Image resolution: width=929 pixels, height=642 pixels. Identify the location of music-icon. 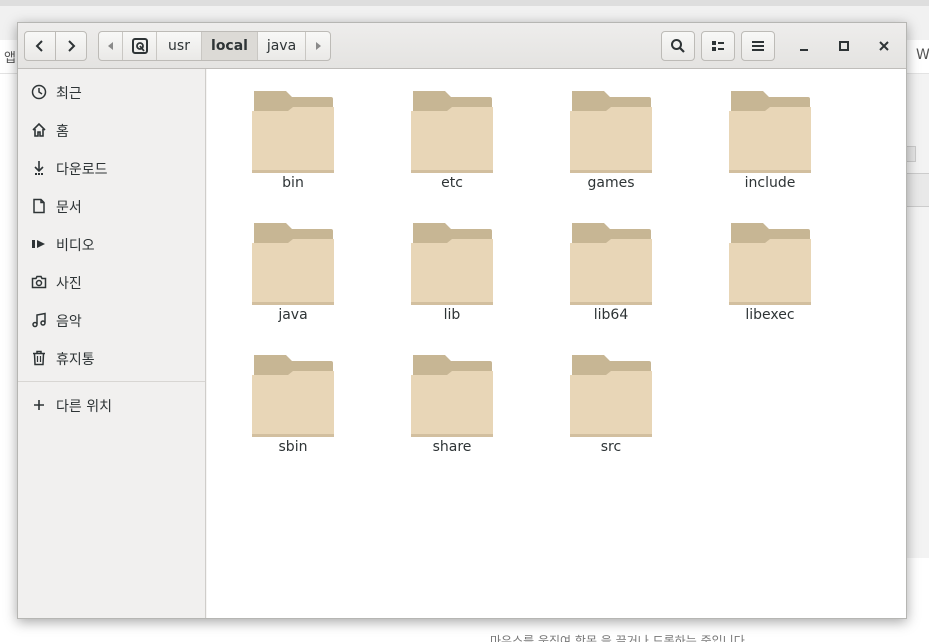
(39, 320).